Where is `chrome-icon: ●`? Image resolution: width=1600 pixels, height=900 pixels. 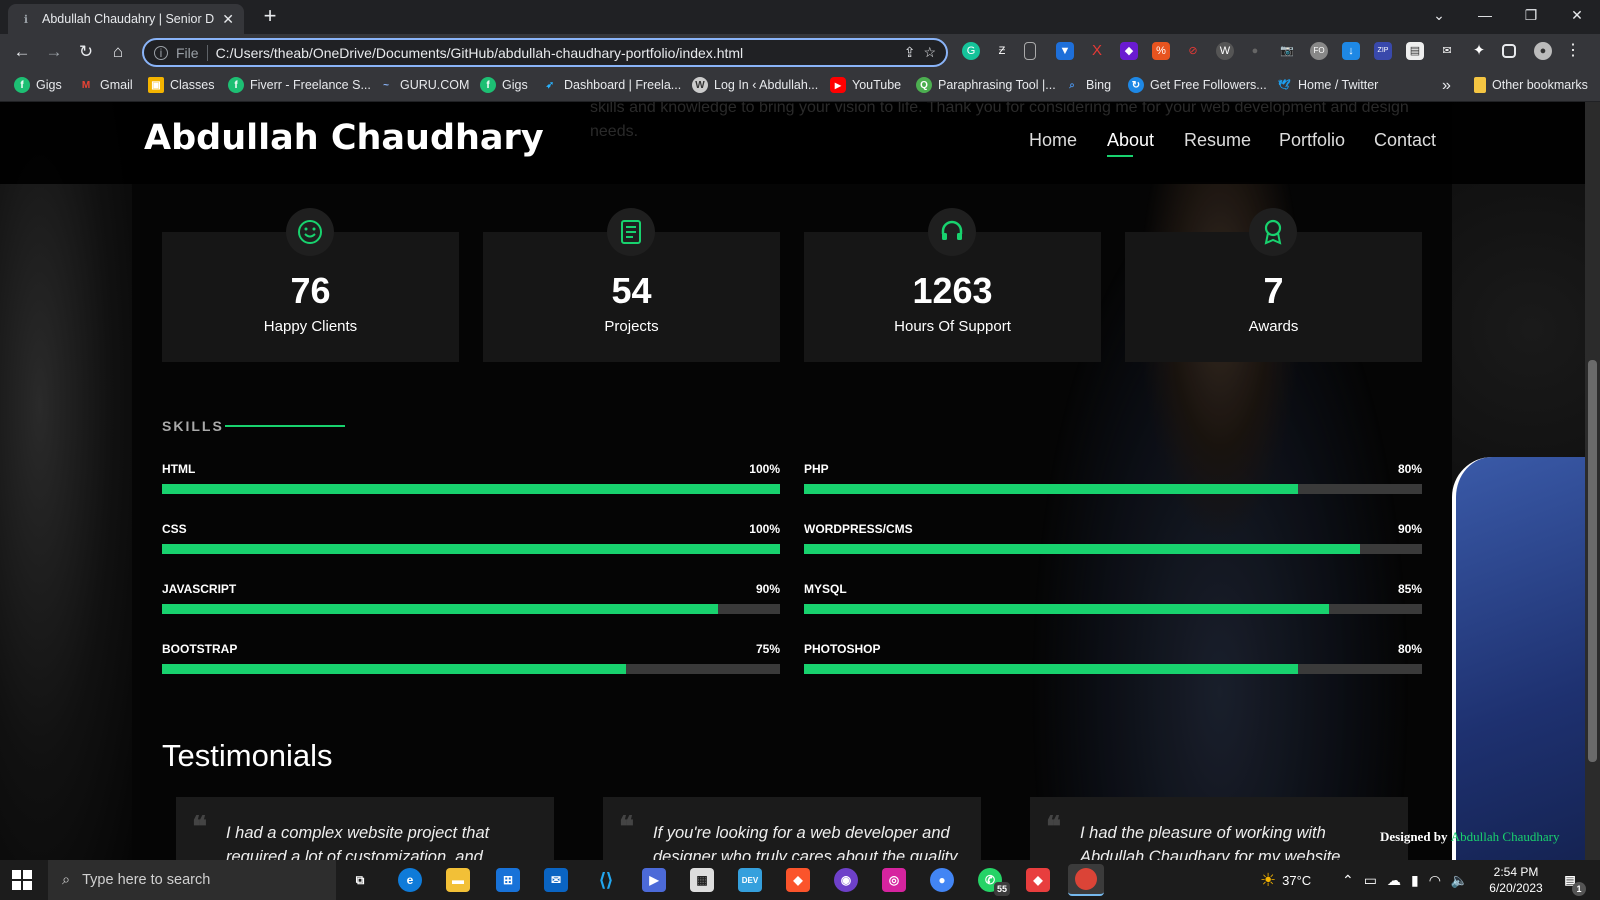 chrome-icon: ● is located at coordinates (942, 880).